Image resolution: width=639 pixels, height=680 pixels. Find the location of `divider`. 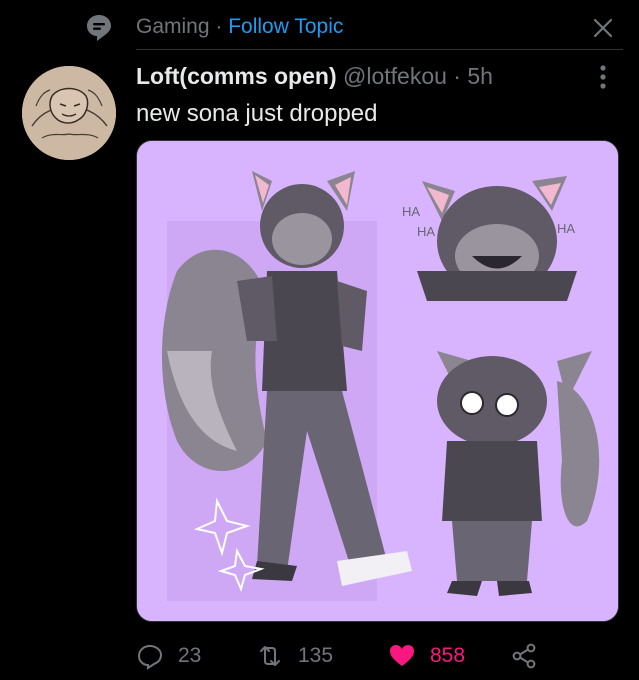

divider is located at coordinates (379, 49).